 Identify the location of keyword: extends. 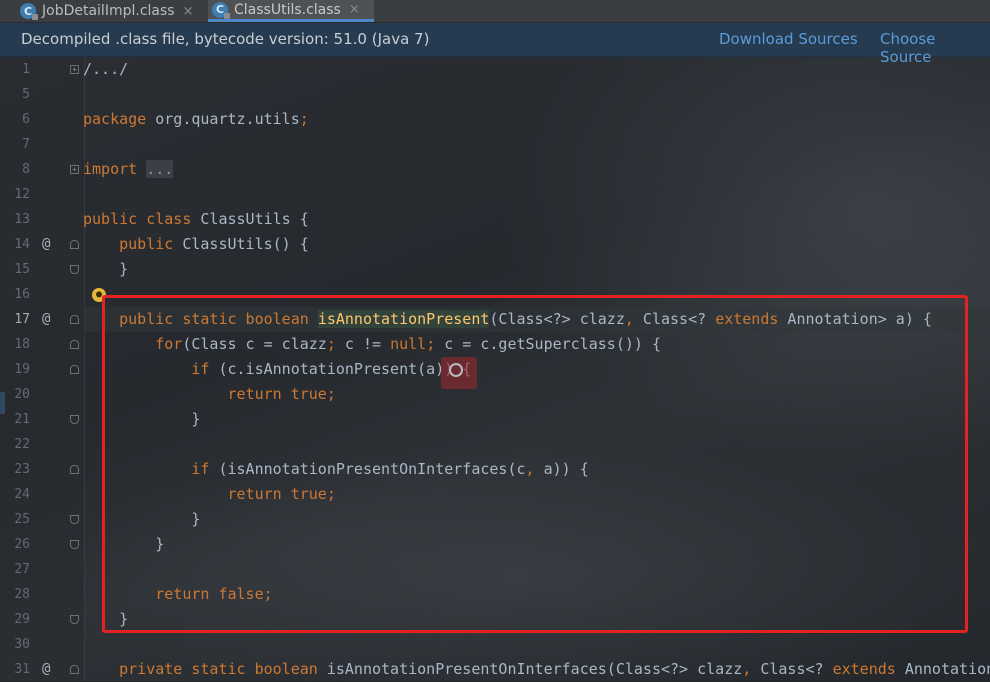
(864, 669).